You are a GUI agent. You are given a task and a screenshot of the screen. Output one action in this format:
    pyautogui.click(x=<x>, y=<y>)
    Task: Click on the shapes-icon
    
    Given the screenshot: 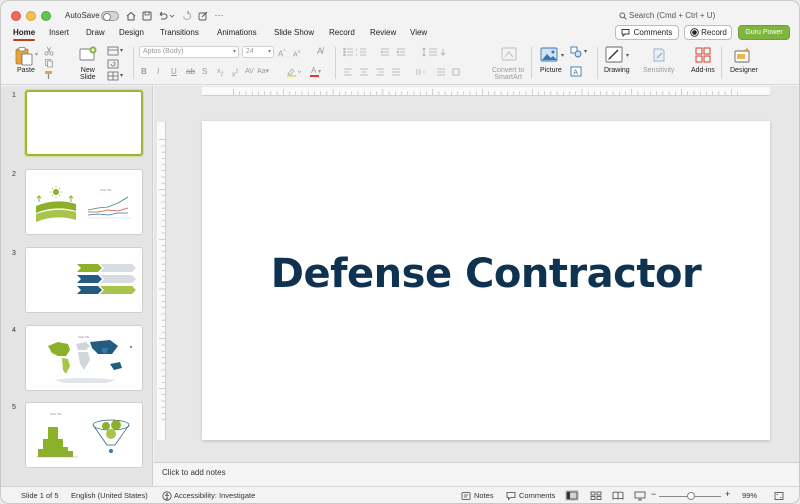 What is the action you would take?
    pyautogui.click(x=576, y=52)
    